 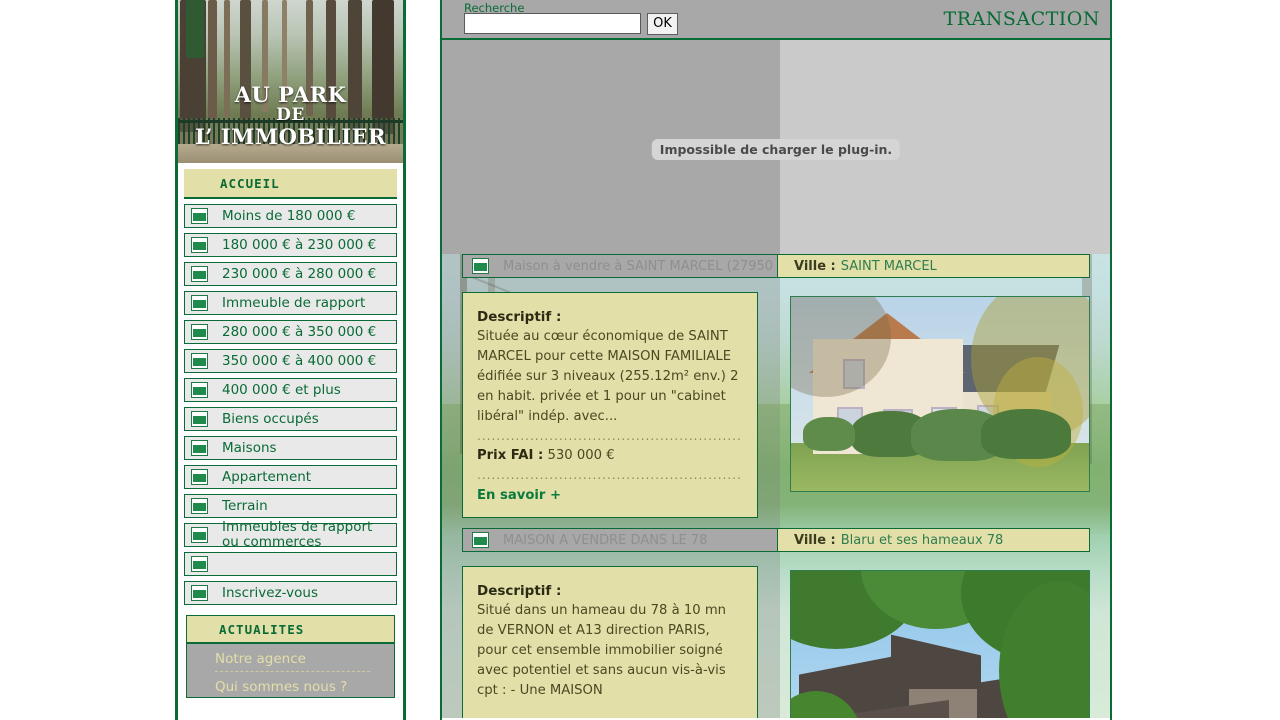 I want to click on page-title: TRANSACTION, so click(x=1021, y=19).